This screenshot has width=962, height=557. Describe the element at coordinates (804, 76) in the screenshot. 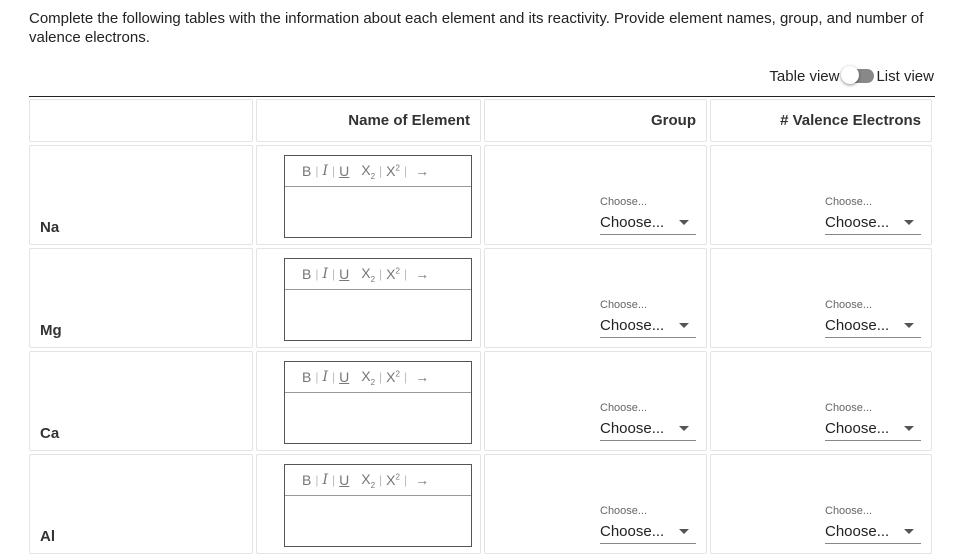

I see `table-view-label: Table view` at that location.